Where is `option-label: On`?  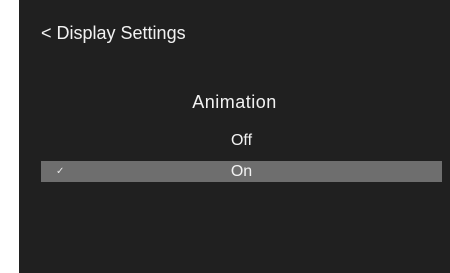
option-label: On is located at coordinates (241, 171).